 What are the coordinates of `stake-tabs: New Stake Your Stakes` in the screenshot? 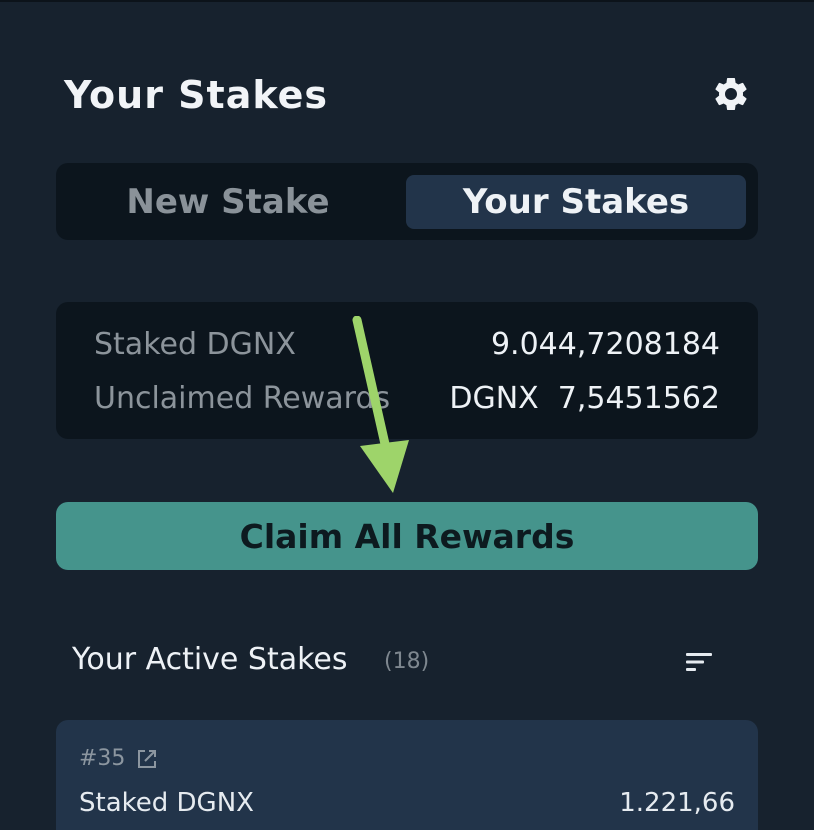 It's located at (407, 201).